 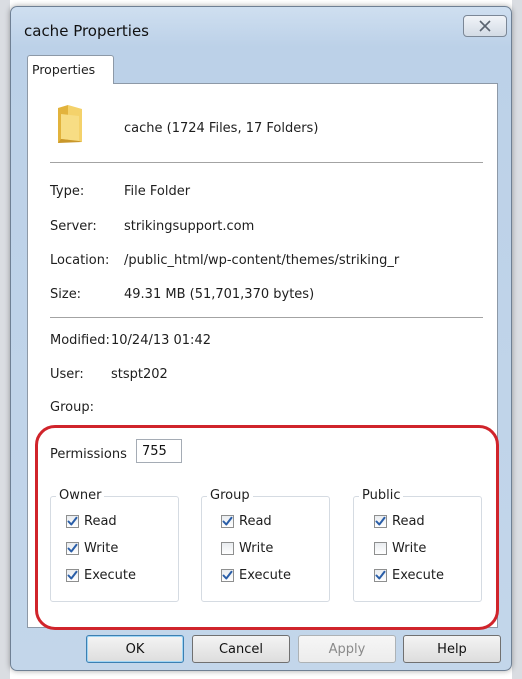 What do you see at coordinates (381, 495) in the screenshot?
I see `public-group-title: Public` at bounding box center [381, 495].